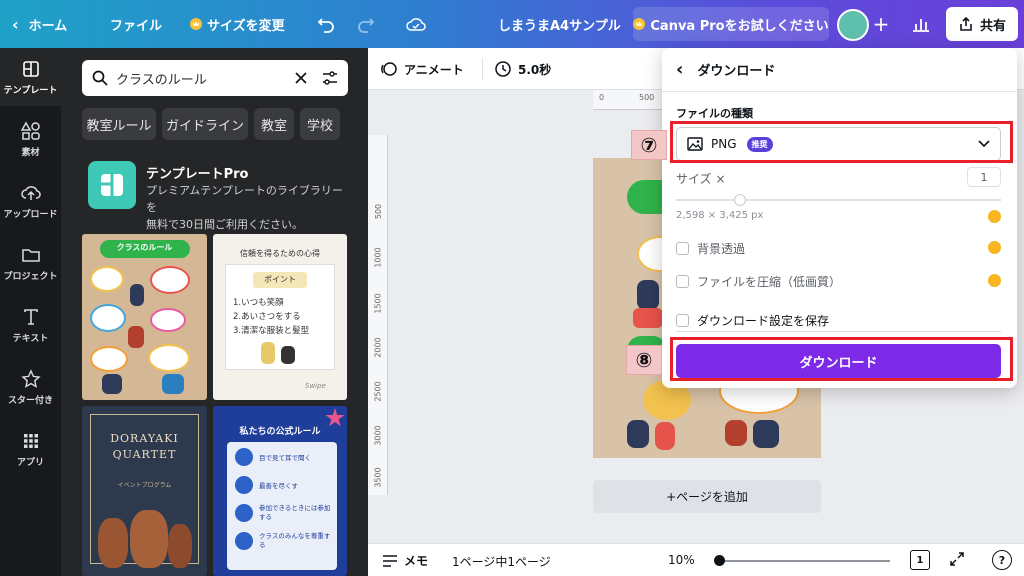  What do you see at coordinates (144, 438) in the screenshot?
I see `thumbnail-text: DORAYAKI` at bounding box center [144, 438].